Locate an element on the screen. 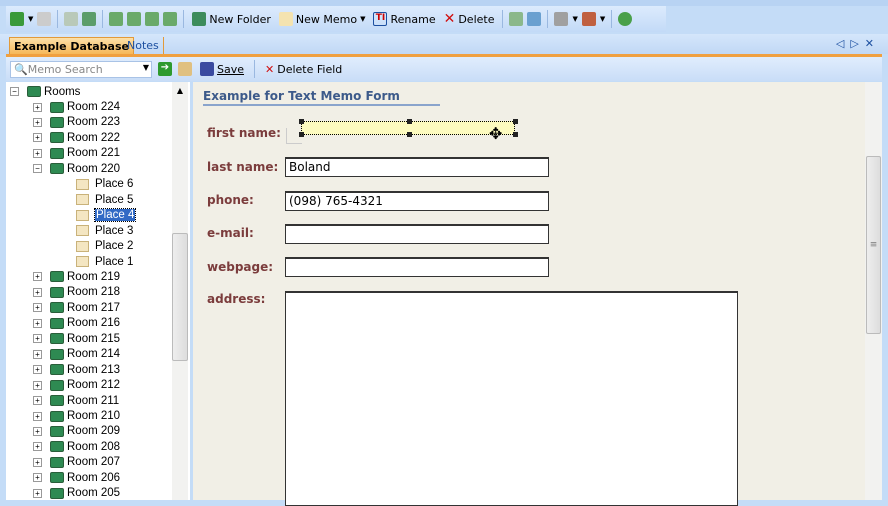 Image resolution: width=888 pixels, height=506 pixels. tree-room: + Room 221 is located at coordinates (76, 153).